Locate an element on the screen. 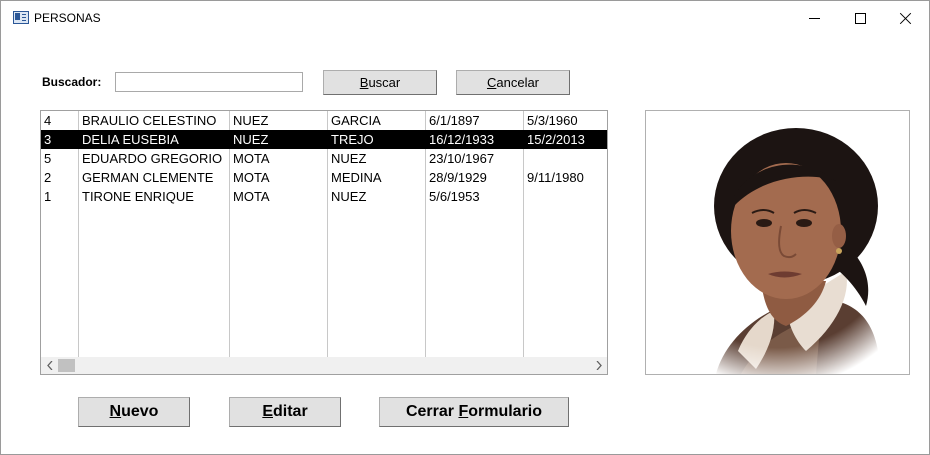 This screenshot has height=455, width=930. cancel-button-label: Cancelar is located at coordinates (513, 82).